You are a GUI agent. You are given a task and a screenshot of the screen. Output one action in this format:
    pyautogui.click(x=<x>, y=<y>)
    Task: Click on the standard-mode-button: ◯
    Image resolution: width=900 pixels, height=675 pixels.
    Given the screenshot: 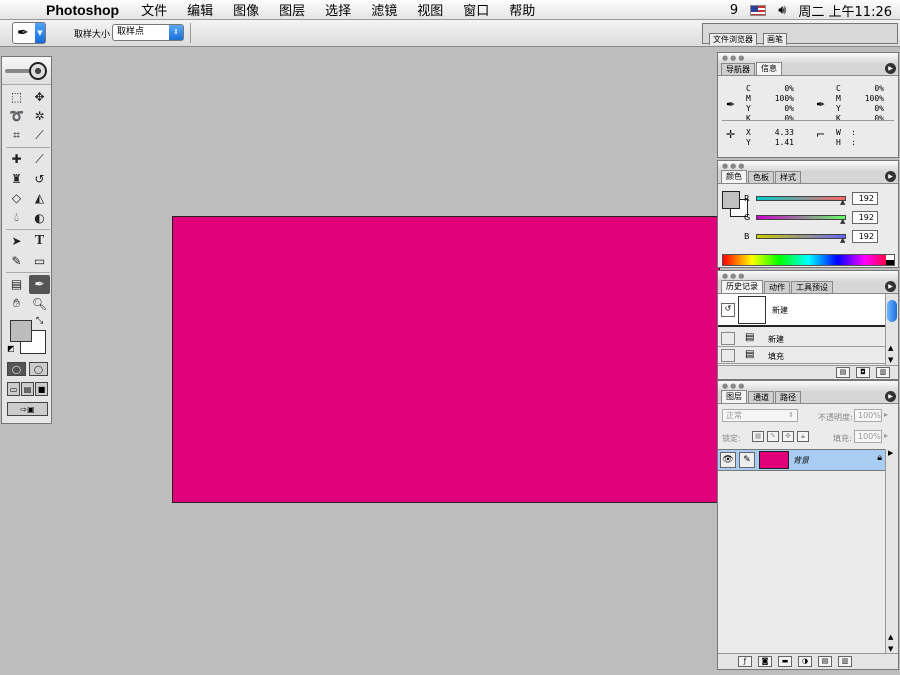 What is the action you would take?
    pyautogui.click(x=16, y=369)
    